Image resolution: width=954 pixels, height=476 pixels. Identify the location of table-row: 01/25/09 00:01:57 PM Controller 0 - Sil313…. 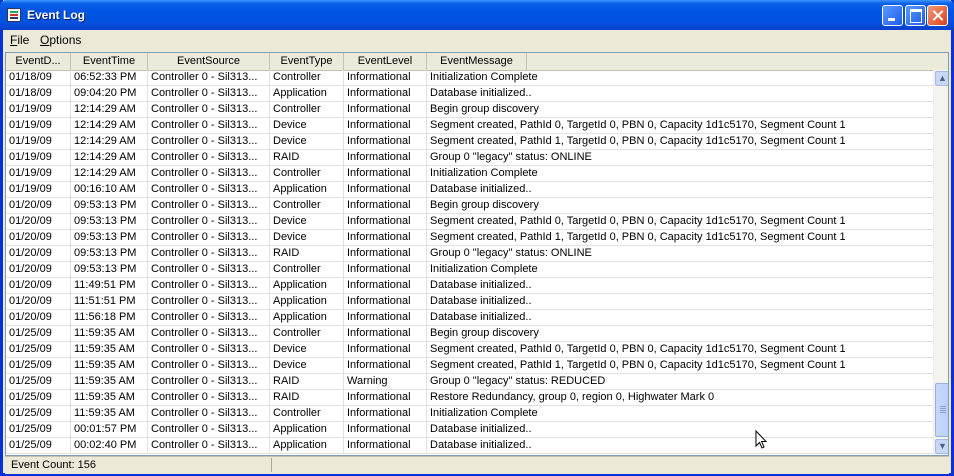
(469, 430).